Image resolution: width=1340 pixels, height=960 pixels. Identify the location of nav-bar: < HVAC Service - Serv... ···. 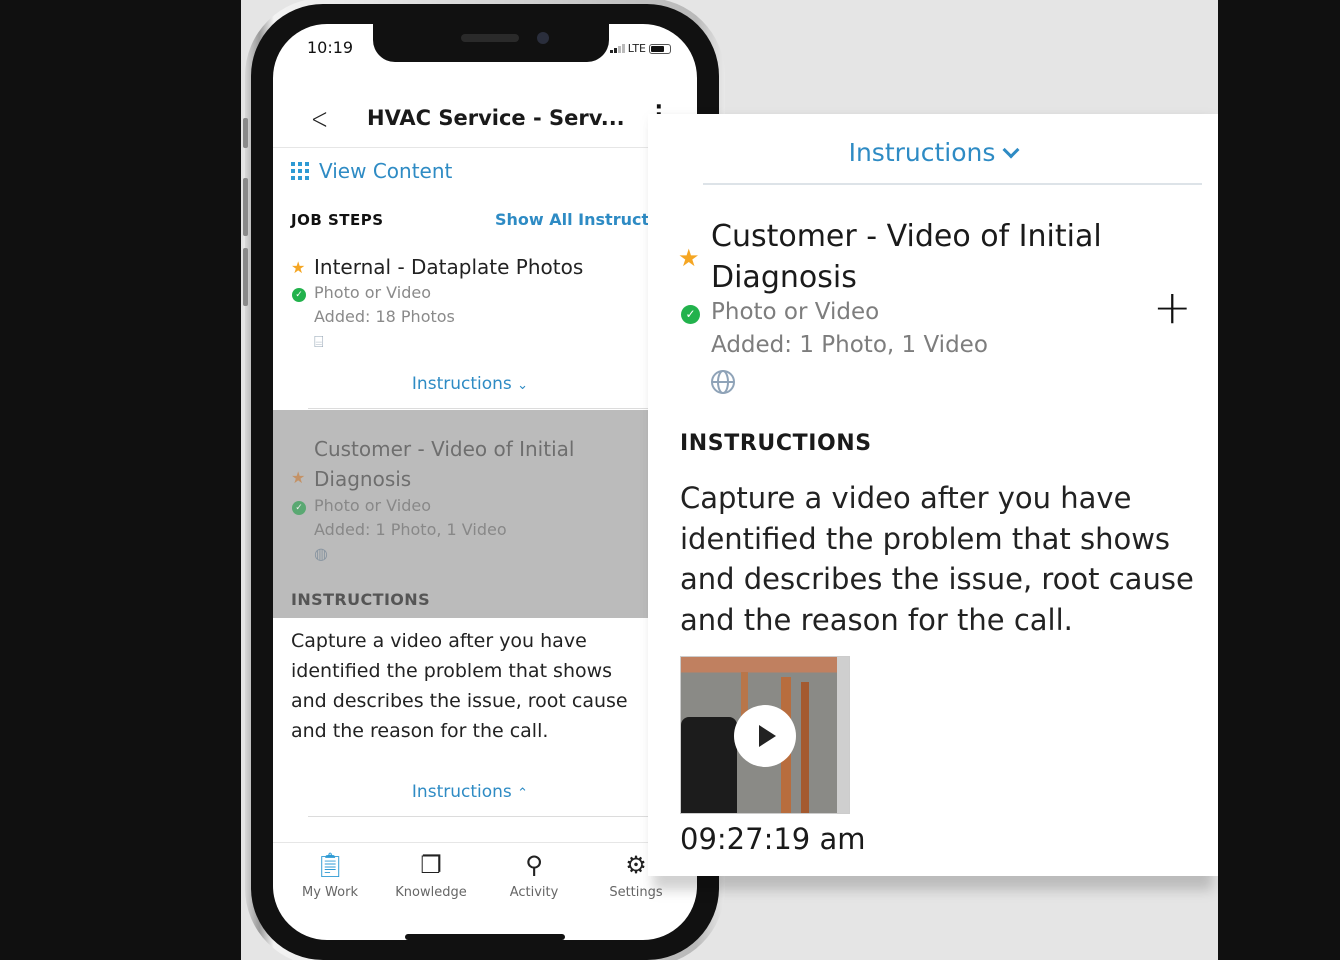
(485, 122).